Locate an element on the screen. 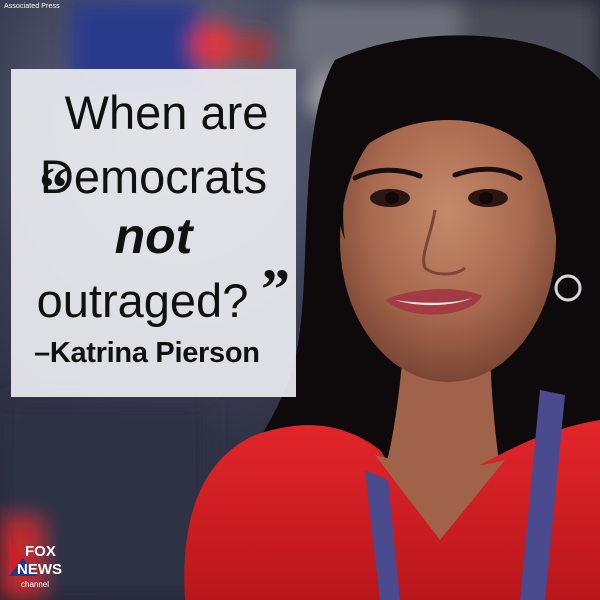 The width and height of the screenshot is (600, 600). svg-text: FOX is located at coordinates (40, 551).